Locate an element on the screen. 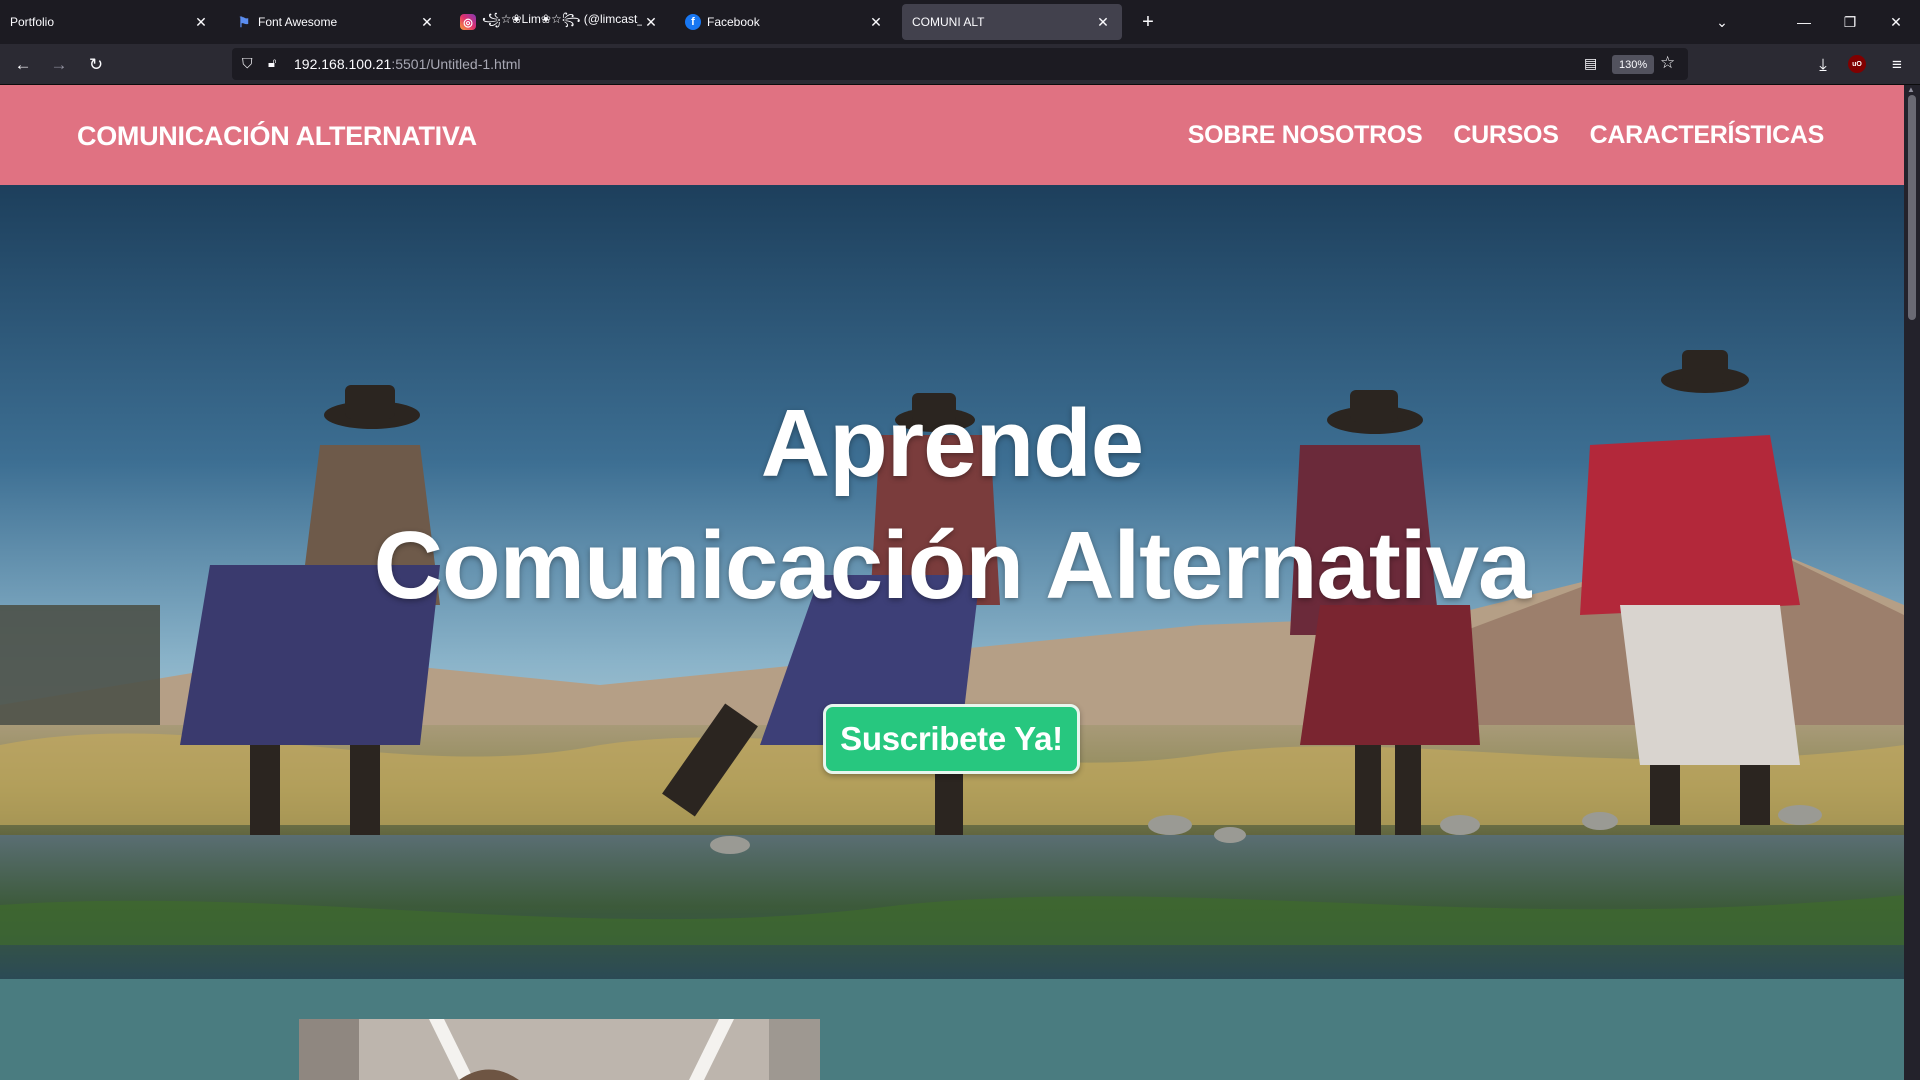 The image size is (1920, 1080). forward-arrow-icon: → is located at coordinates (59, 65).